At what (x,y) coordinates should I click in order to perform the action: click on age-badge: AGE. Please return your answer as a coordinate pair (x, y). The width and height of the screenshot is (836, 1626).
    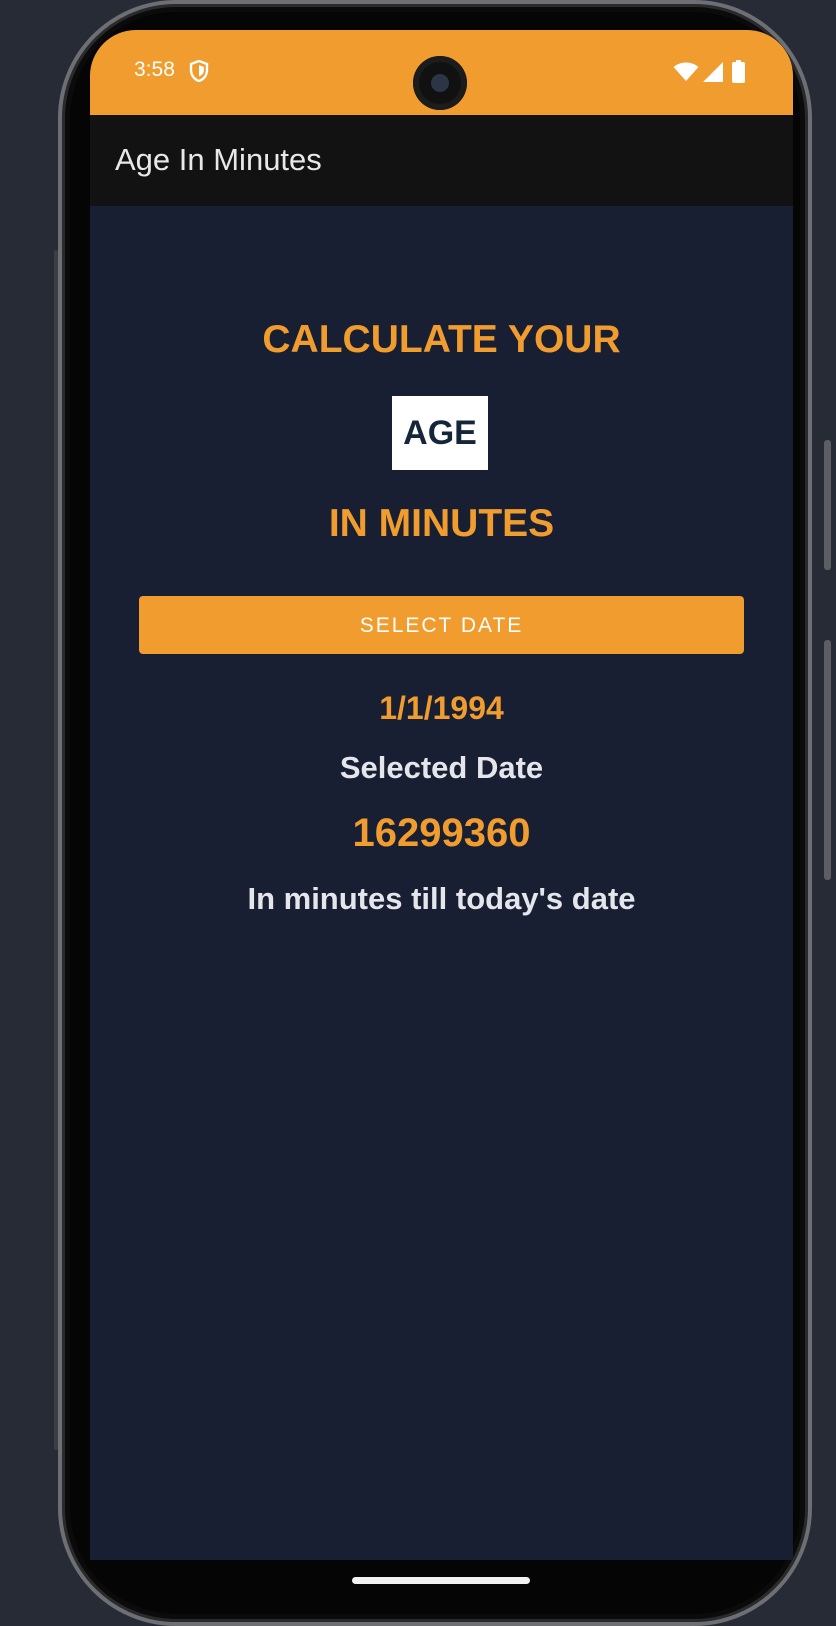
    Looking at the image, I should click on (440, 433).